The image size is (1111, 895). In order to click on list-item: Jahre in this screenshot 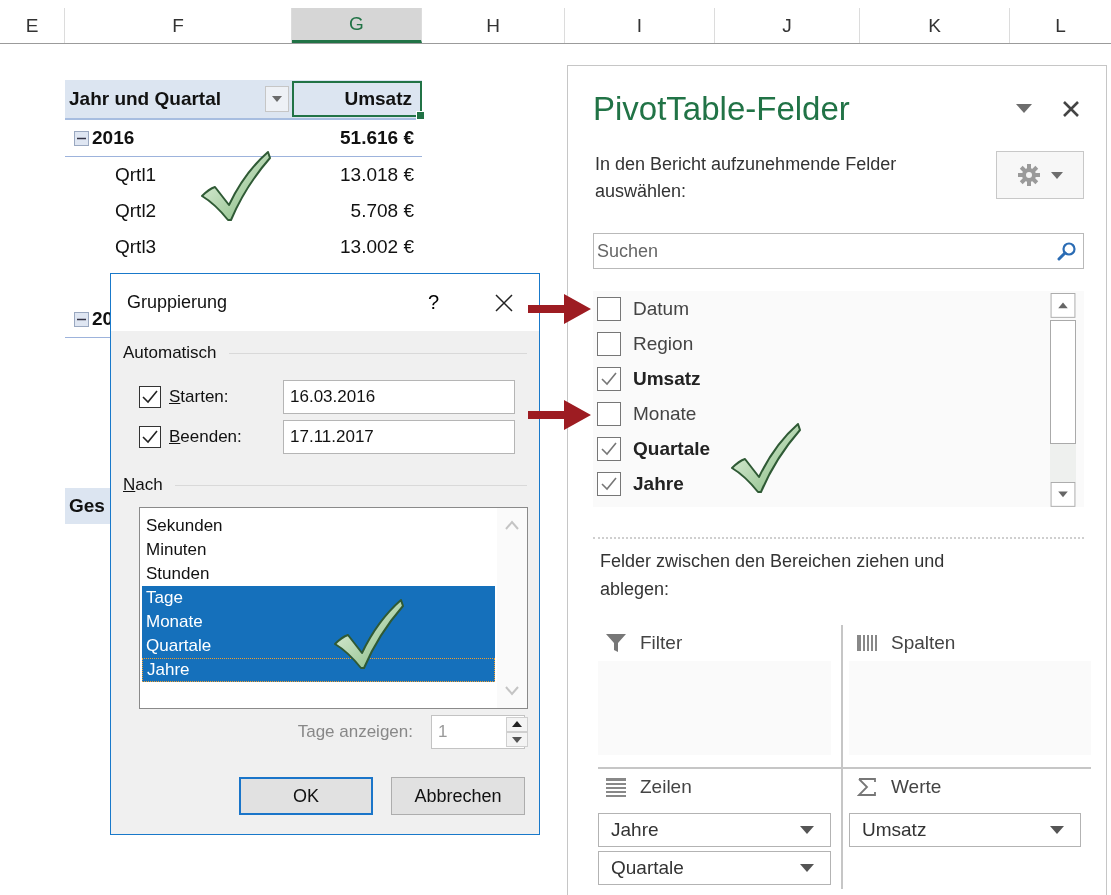, I will do `click(318, 670)`.